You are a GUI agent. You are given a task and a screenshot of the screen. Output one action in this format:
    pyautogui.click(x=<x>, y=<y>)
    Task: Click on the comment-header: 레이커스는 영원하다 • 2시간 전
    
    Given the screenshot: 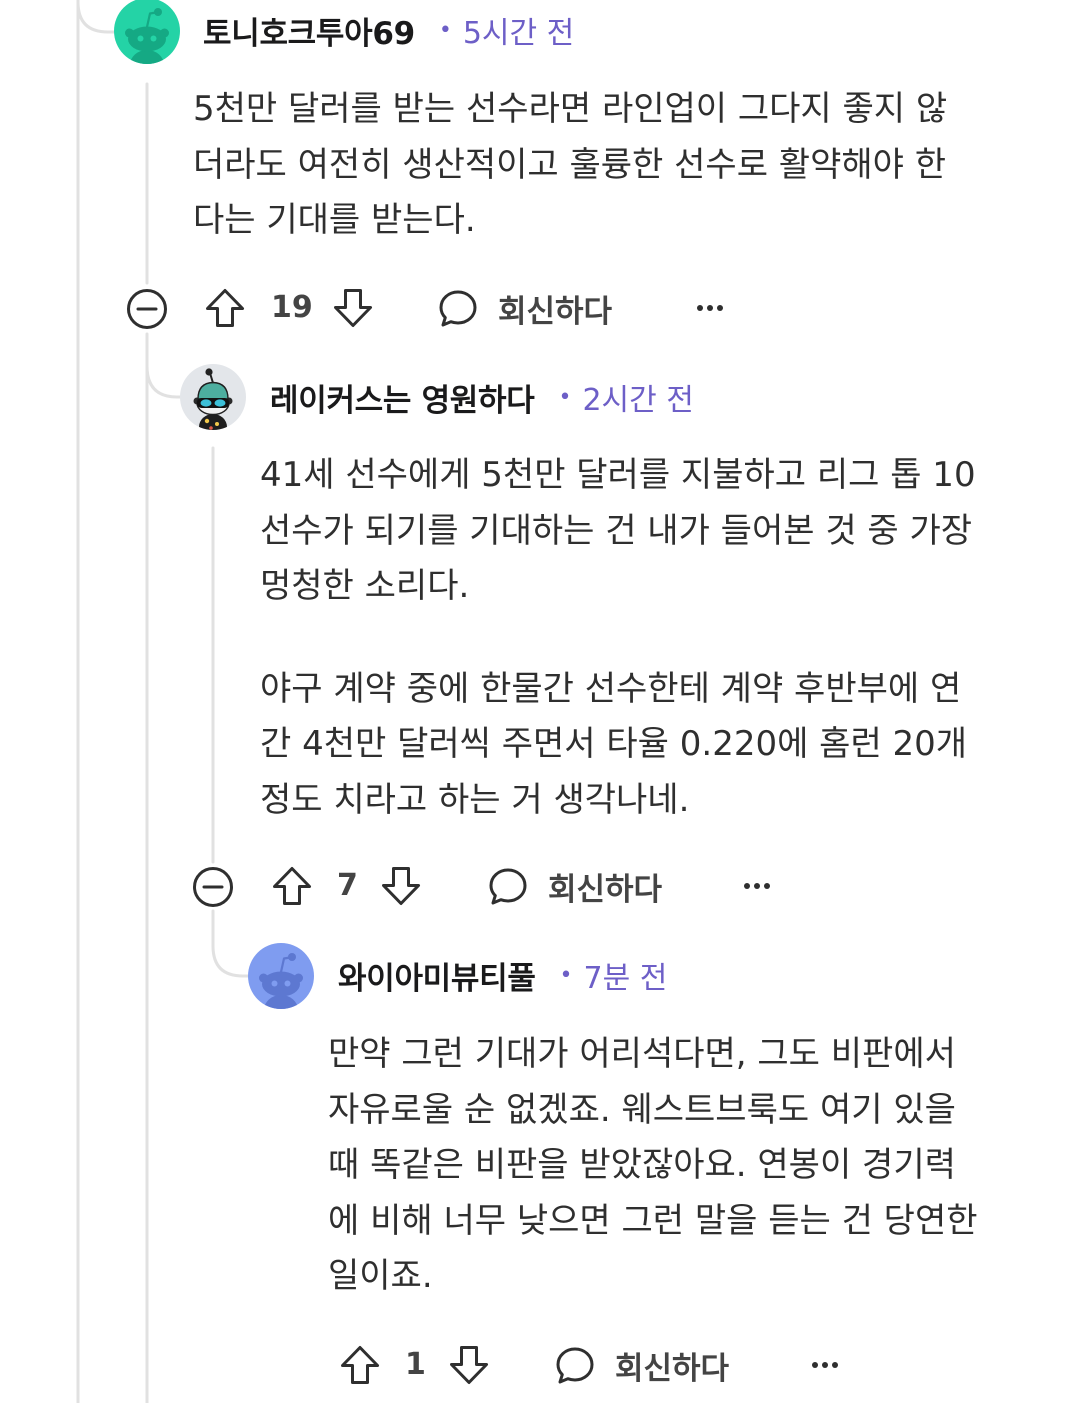 What is the action you would take?
    pyautogui.click(x=482, y=397)
    